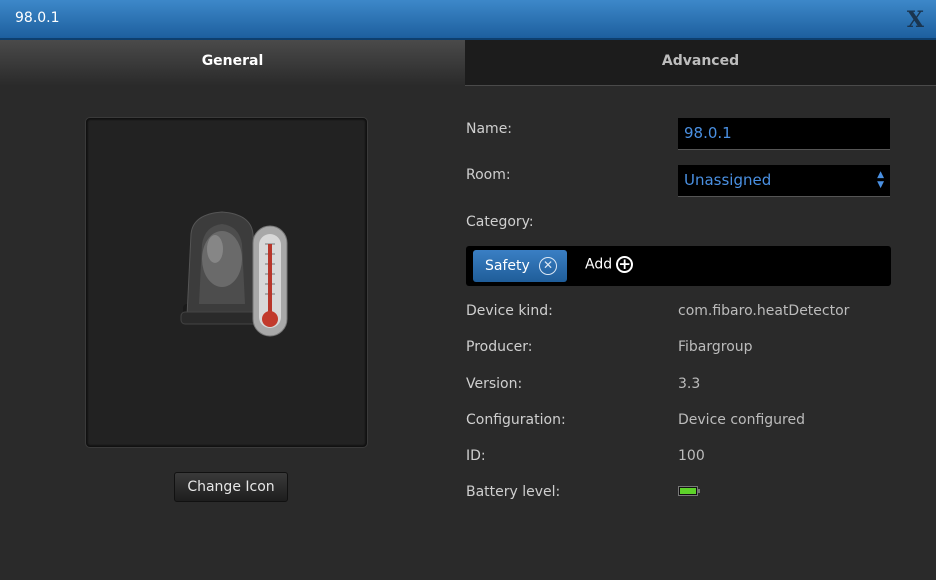  I want to click on configuration-label: Configuration:, so click(516, 420).